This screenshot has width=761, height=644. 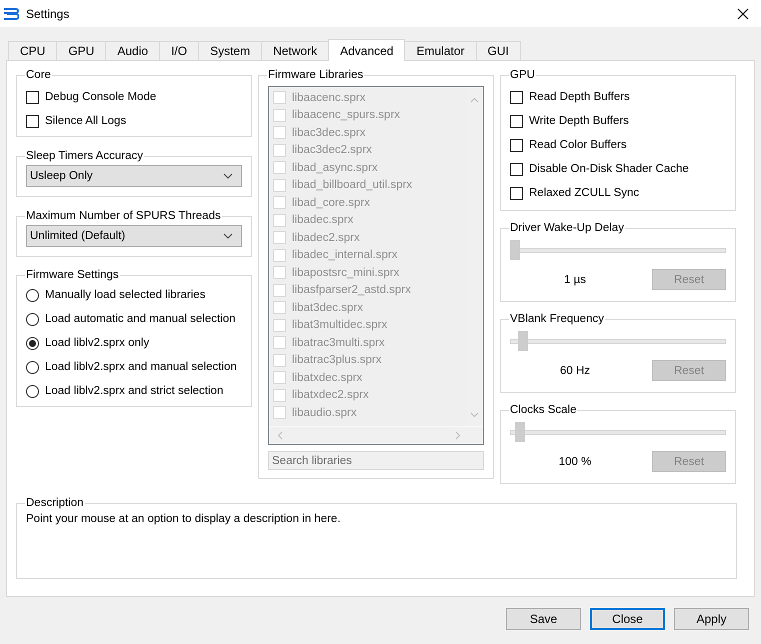 I want to click on window-title: Settings, so click(x=48, y=13).